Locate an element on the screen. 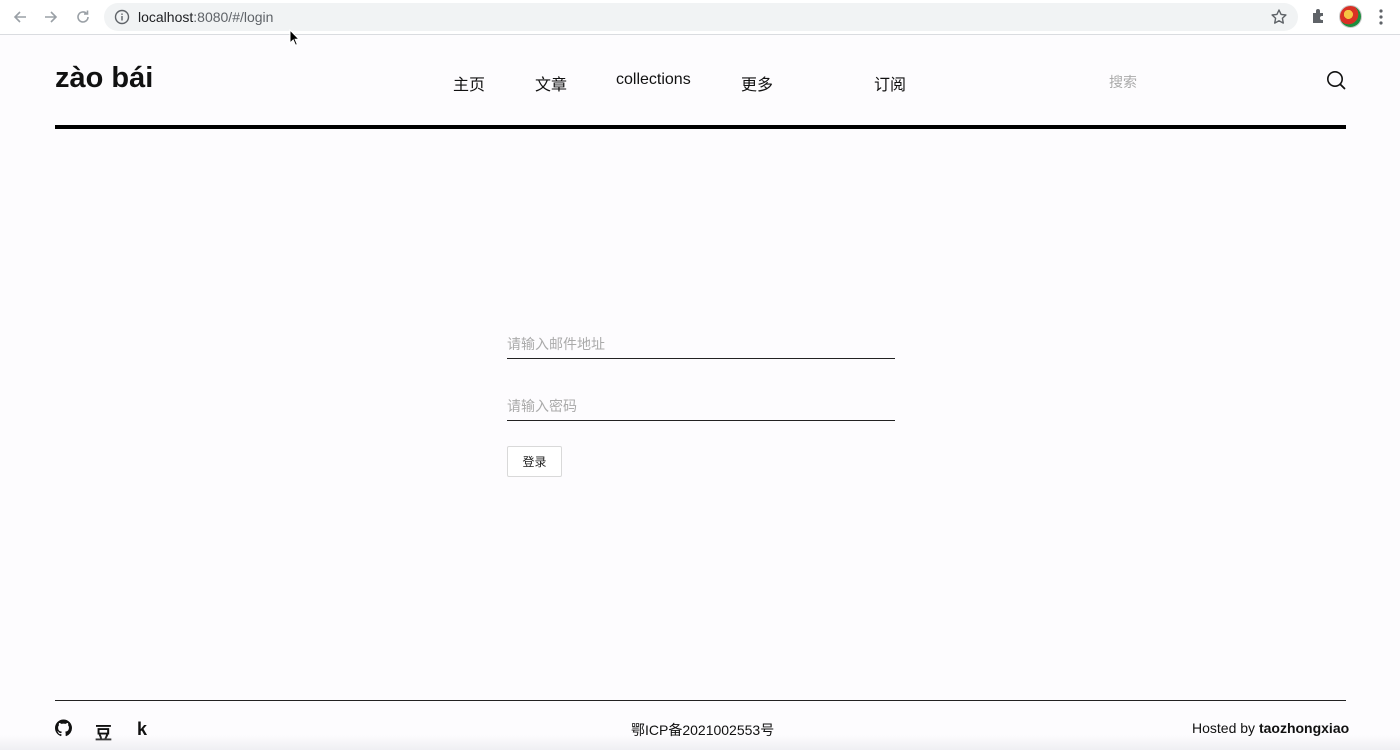  site-logo: zào bái is located at coordinates (104, 78).